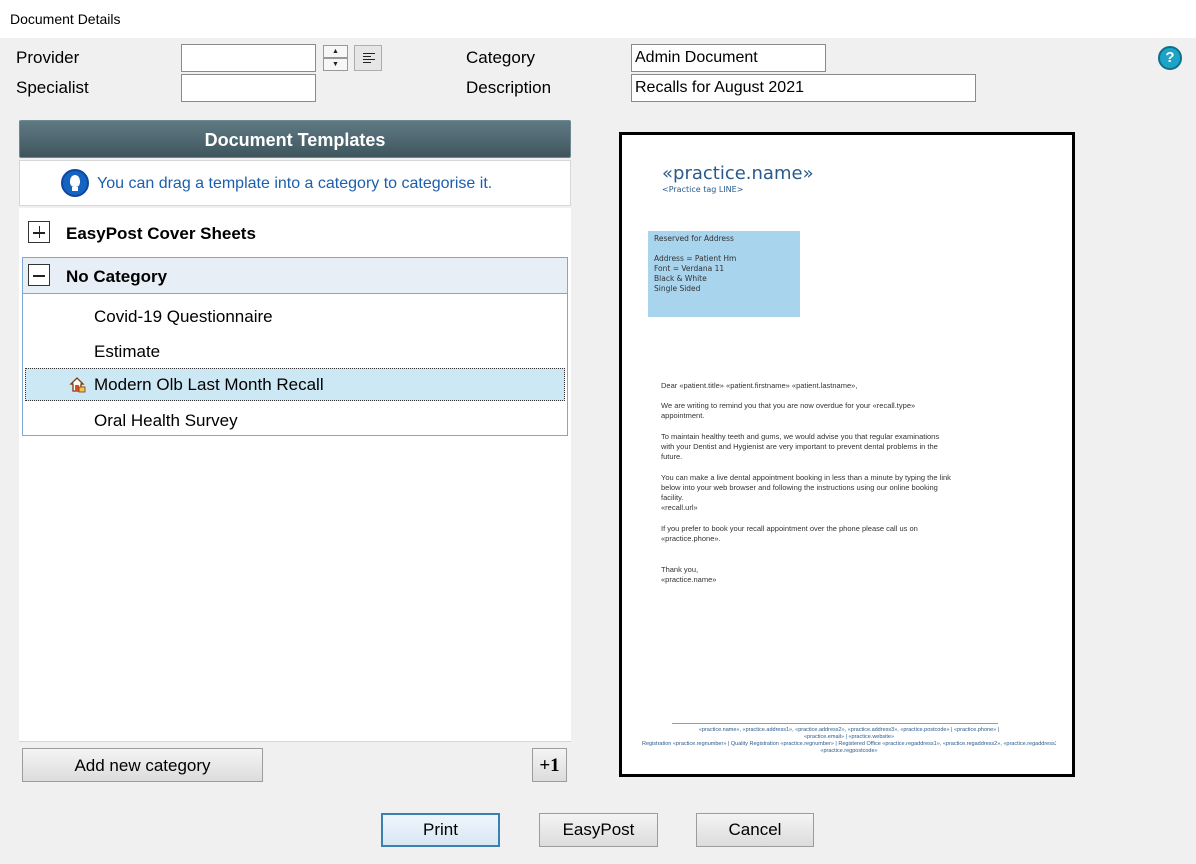 Image resolution: width=1196 pixels, height=864 pixels. What do you see at coordinates (680, 569) in the screenshot?
I see `preview-body-line: Thank you,` at bounding box center [680, 569].